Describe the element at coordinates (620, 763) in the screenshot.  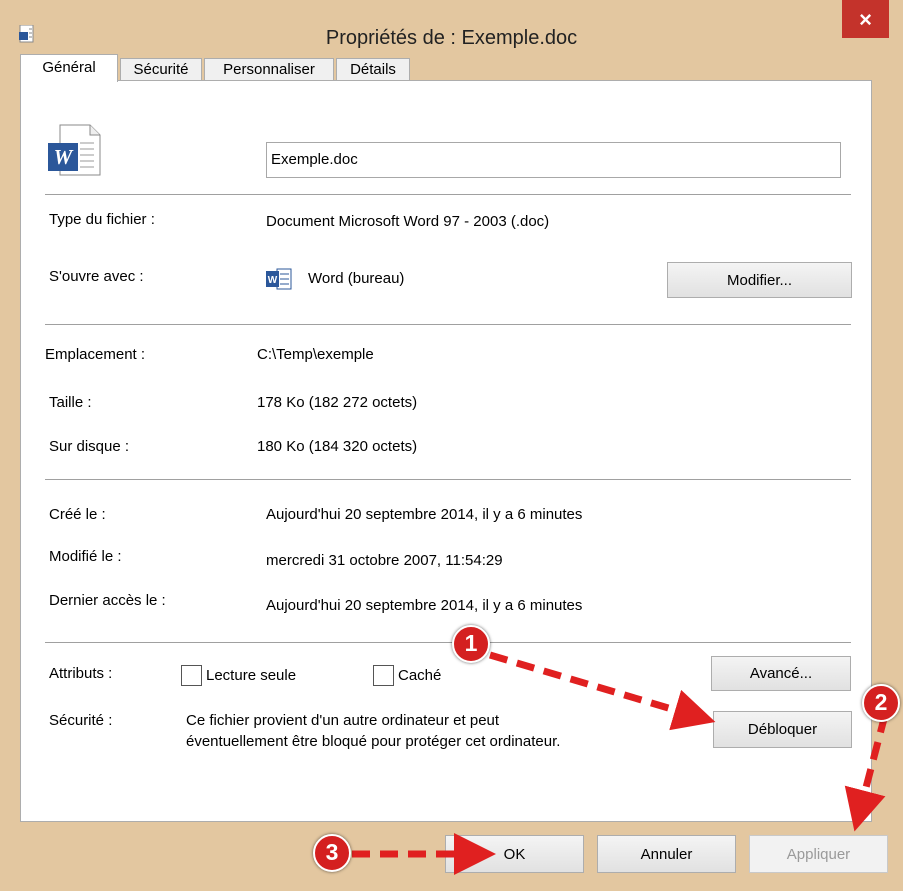
I see `annotation-arrows` at that location.